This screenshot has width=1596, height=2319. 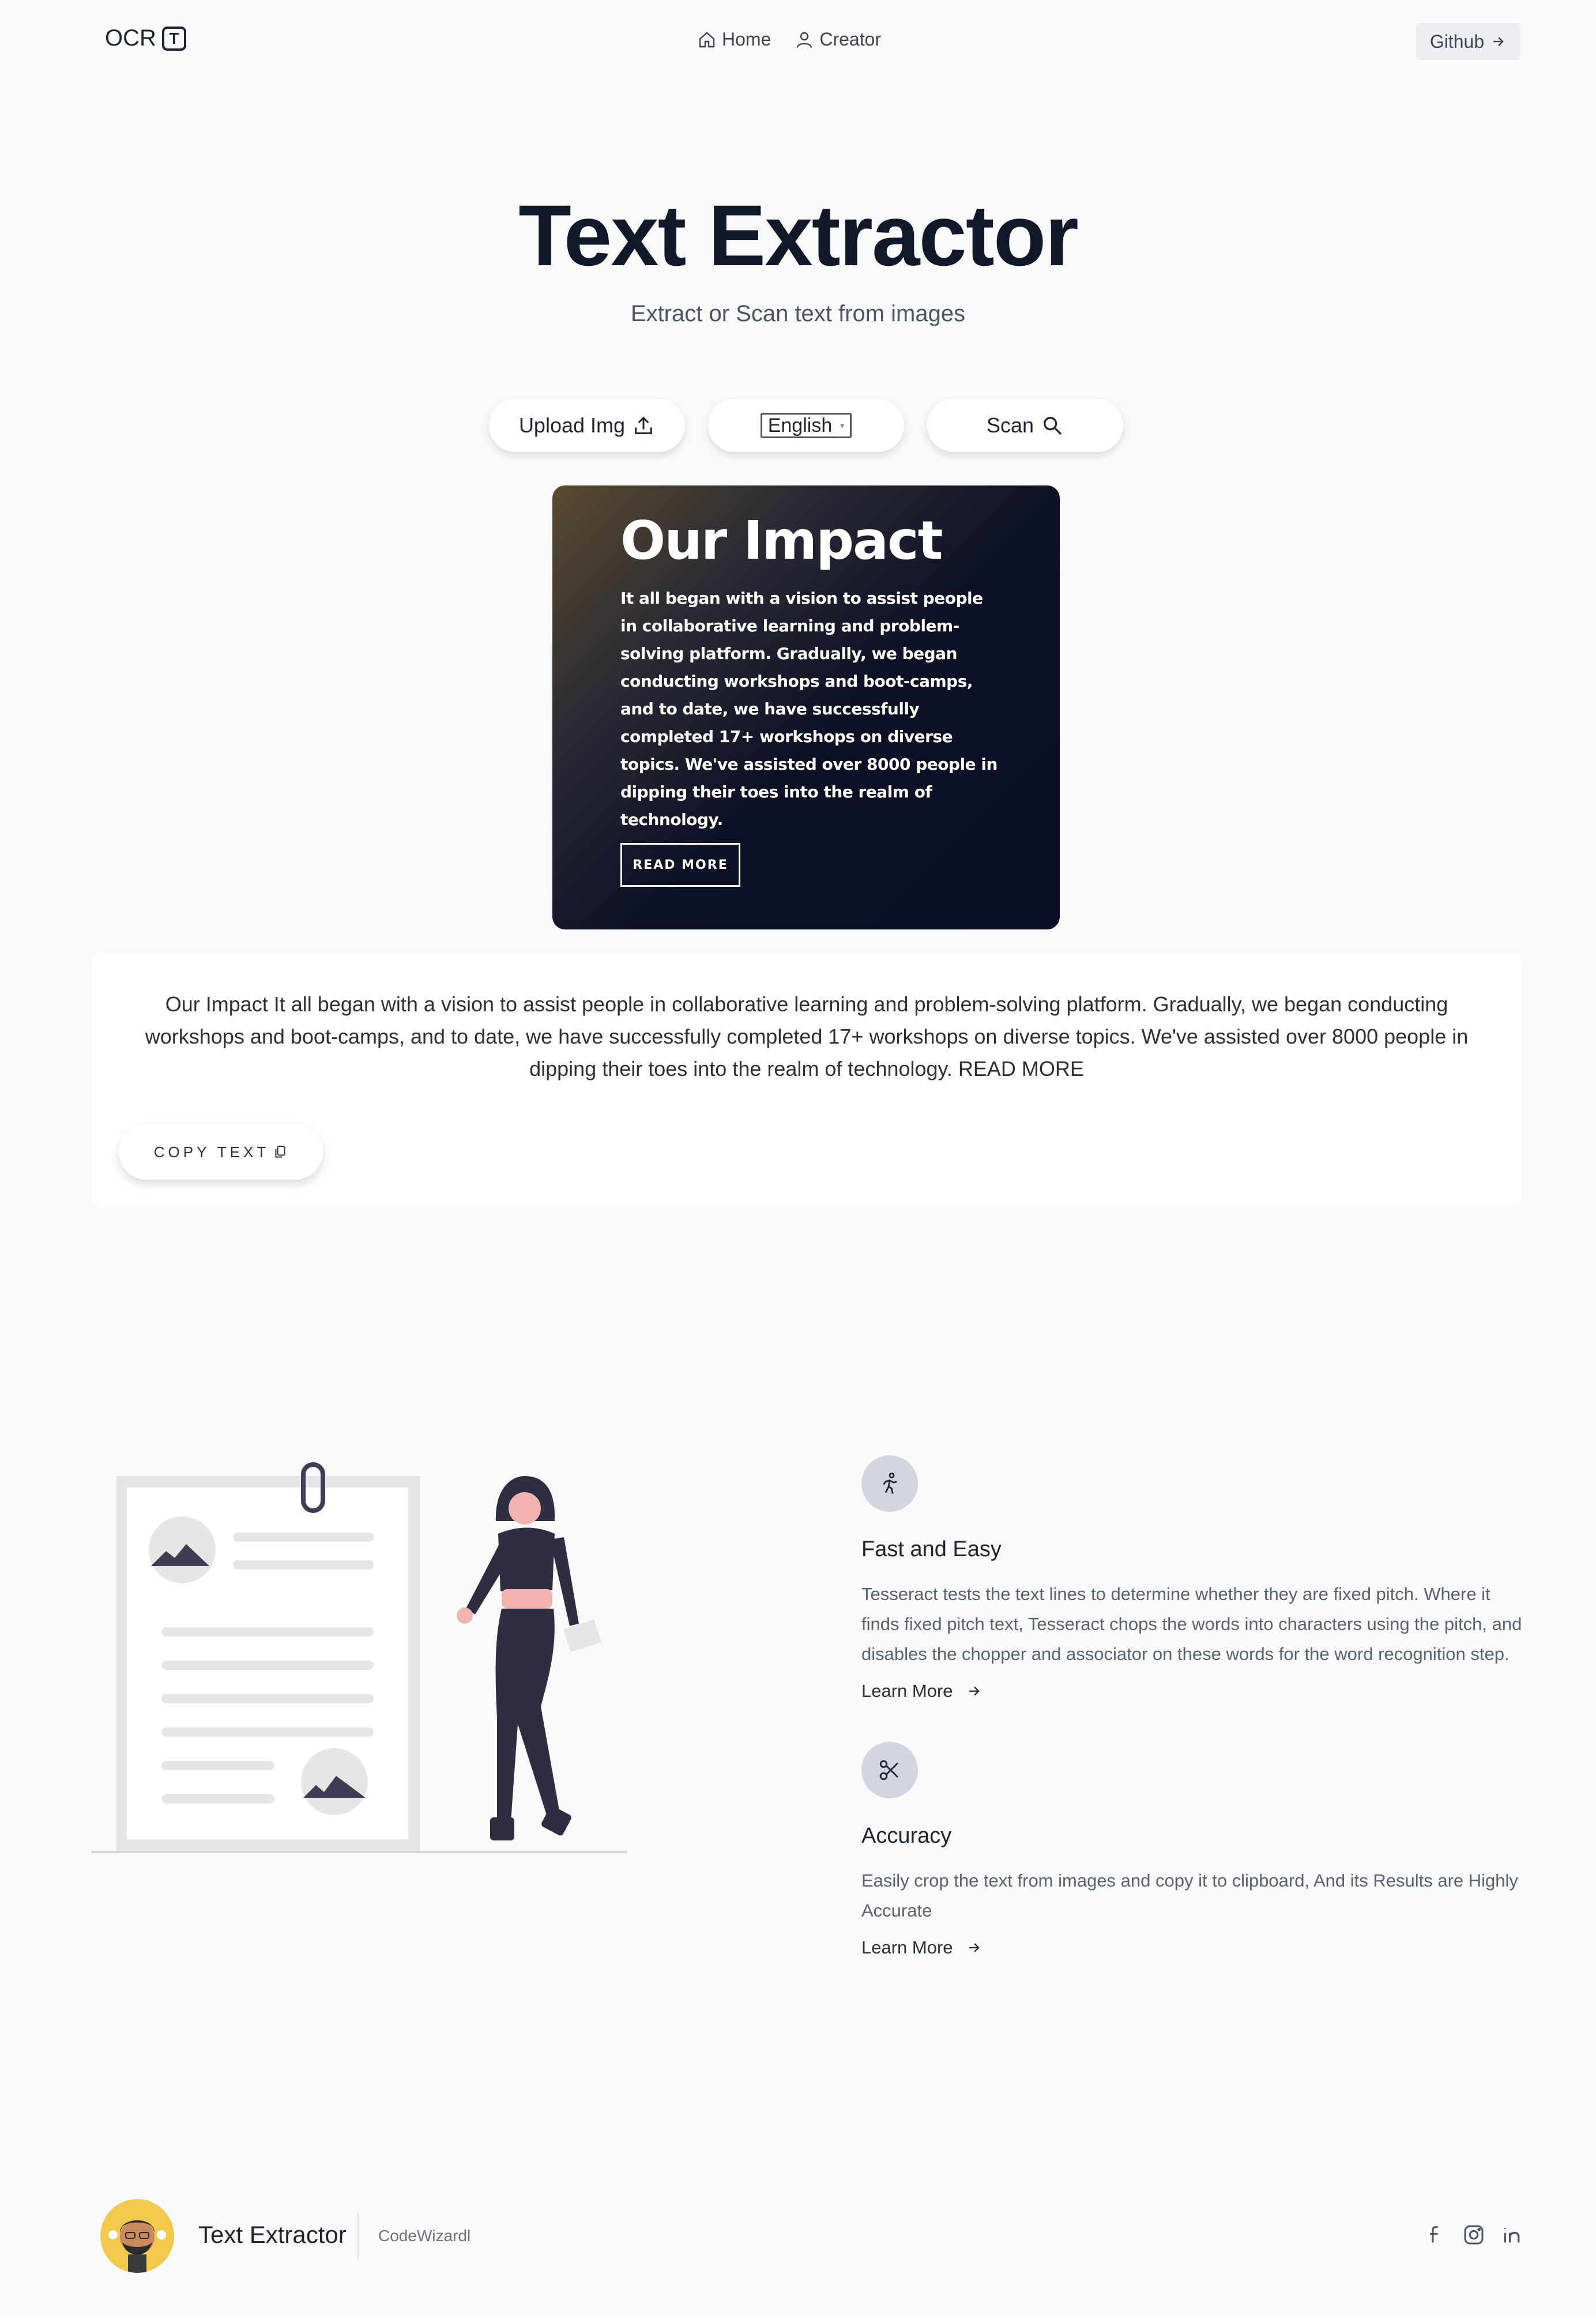 I want to click on person-paper, so click(x=582, y=1635).